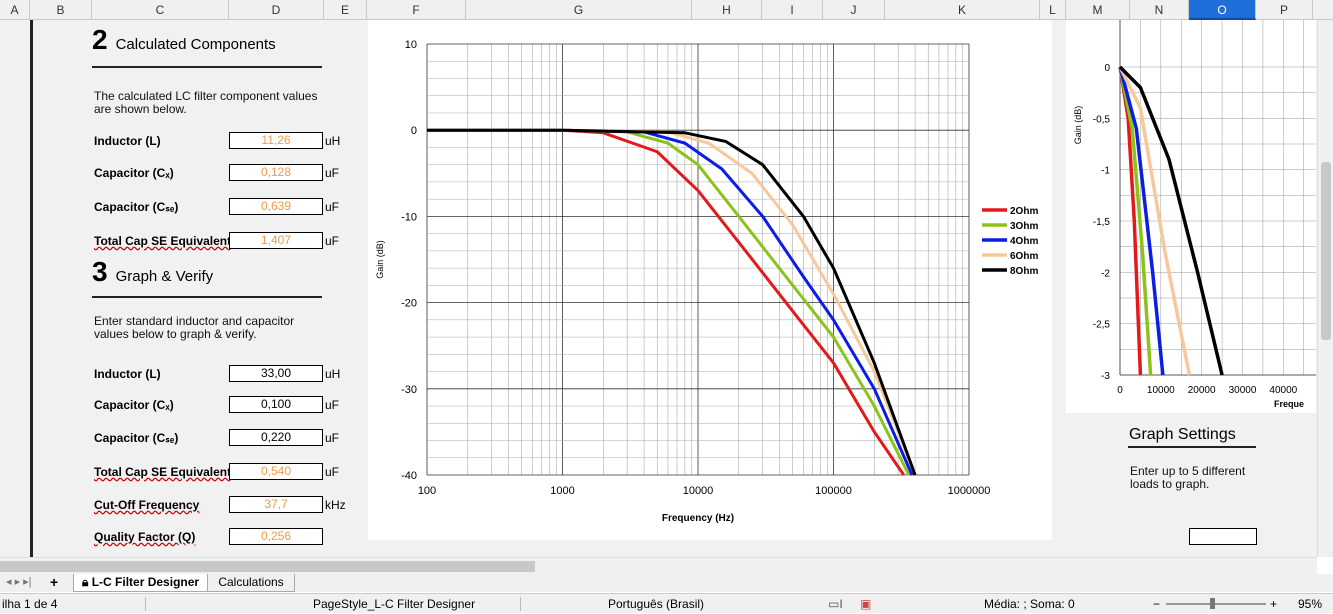 The height and width of the screenshot is (614, 1333). Describe the element at coordinates (969, 491) in the screenshot. I see `x-tick-label: 1000000` at that location.